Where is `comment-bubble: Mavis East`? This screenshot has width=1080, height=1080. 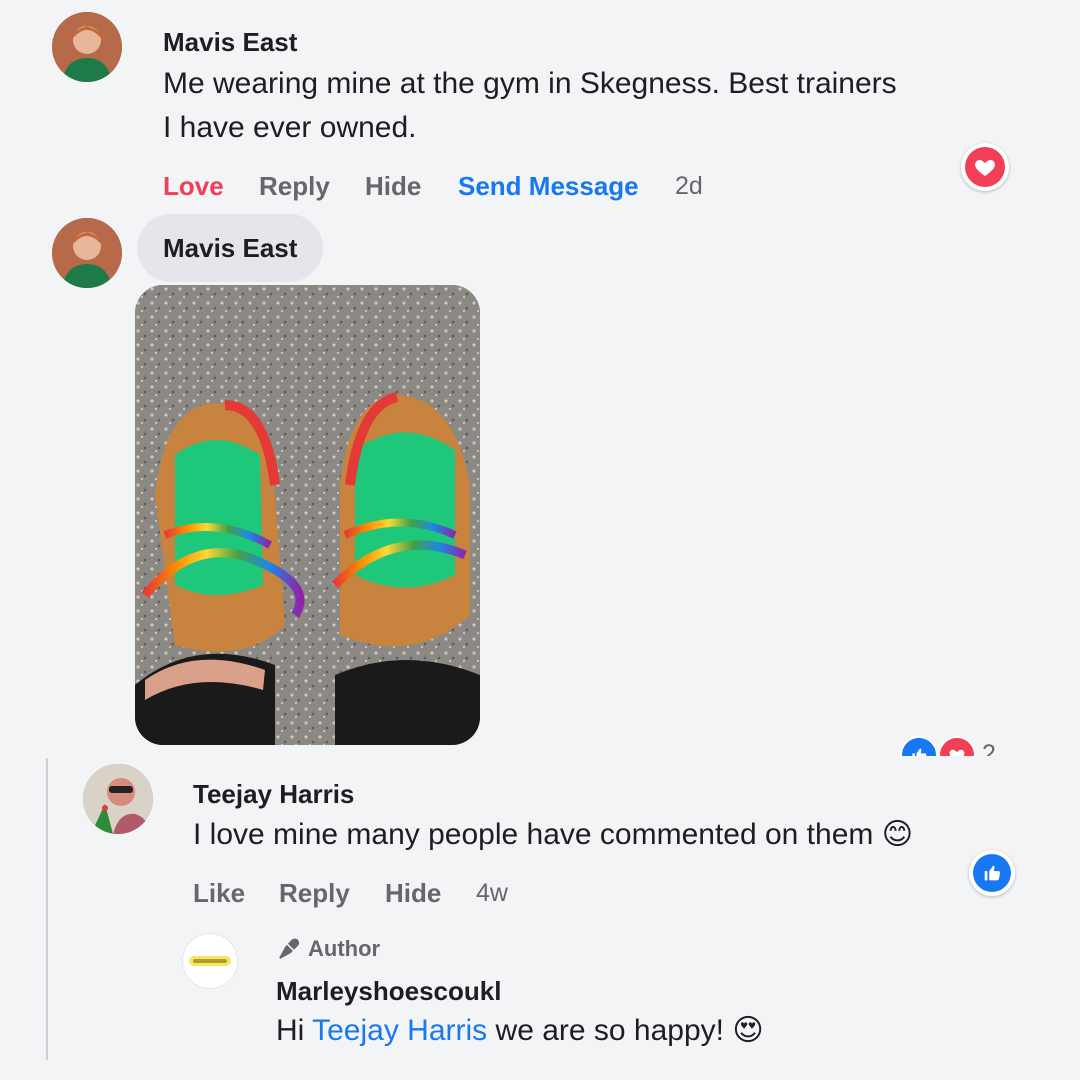
comment-bubble: Mavis East is located at coordinates (230, 248).